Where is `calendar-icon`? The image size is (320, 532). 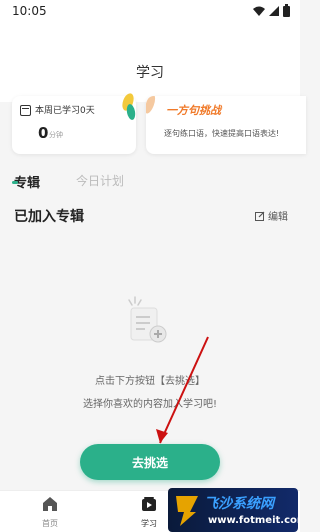
calendar-icon is located at coordinates (25, 110).